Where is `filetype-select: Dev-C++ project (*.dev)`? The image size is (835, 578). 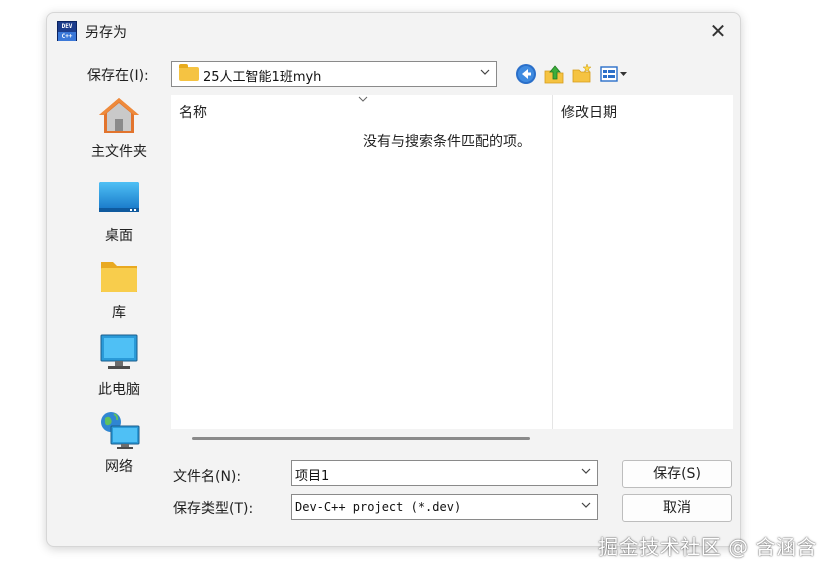 filetype-select: Dev-C++ project (*.dev) is located at coordinates (444, 507).